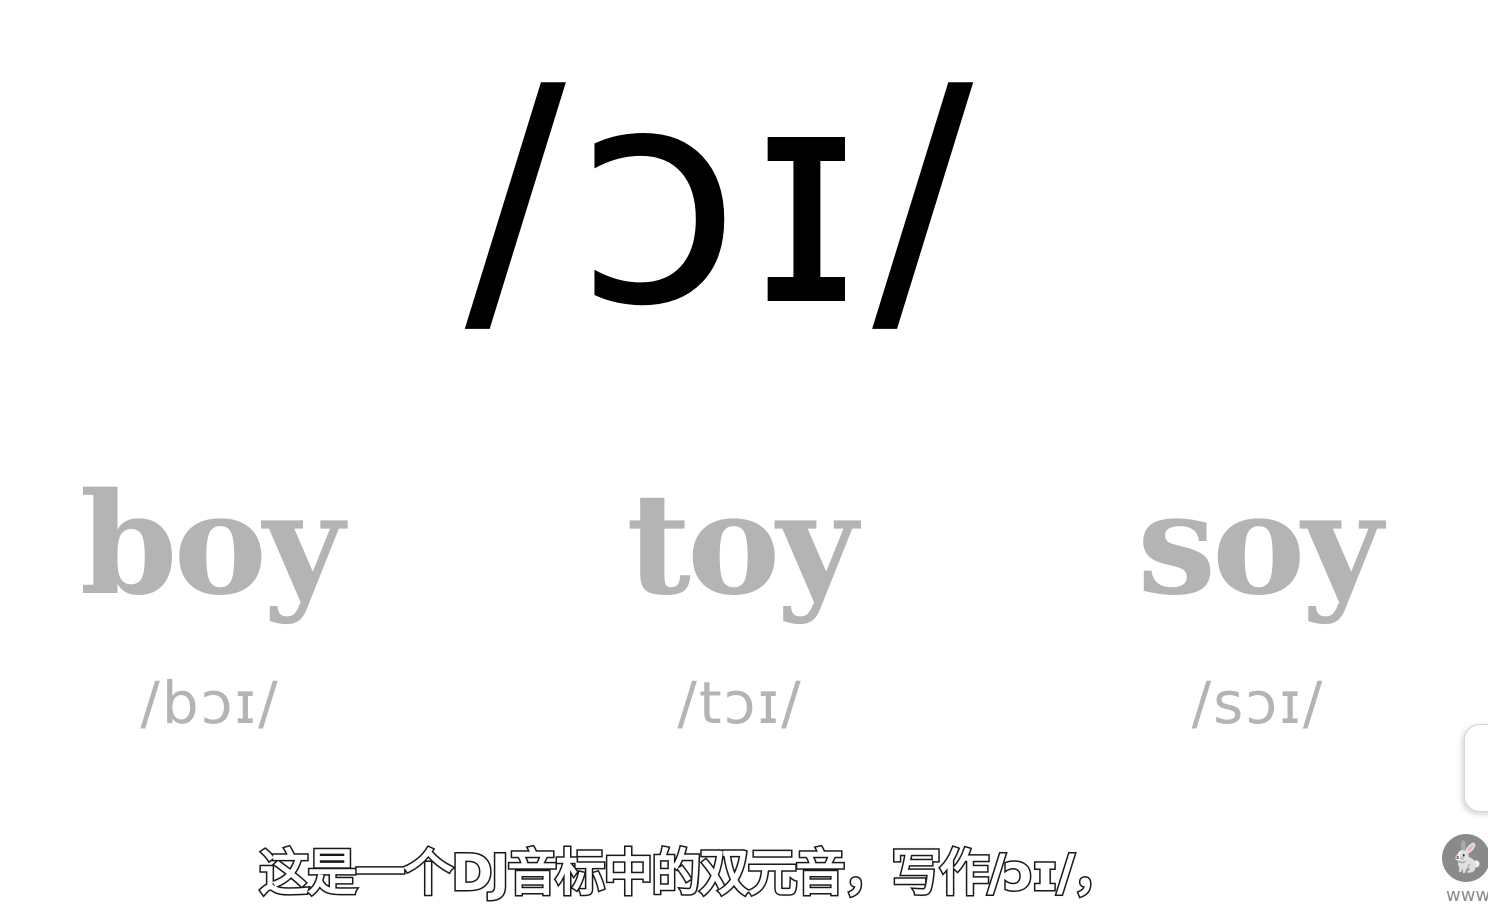  I want to click on side-overlay-panel, so click(1476, 768).